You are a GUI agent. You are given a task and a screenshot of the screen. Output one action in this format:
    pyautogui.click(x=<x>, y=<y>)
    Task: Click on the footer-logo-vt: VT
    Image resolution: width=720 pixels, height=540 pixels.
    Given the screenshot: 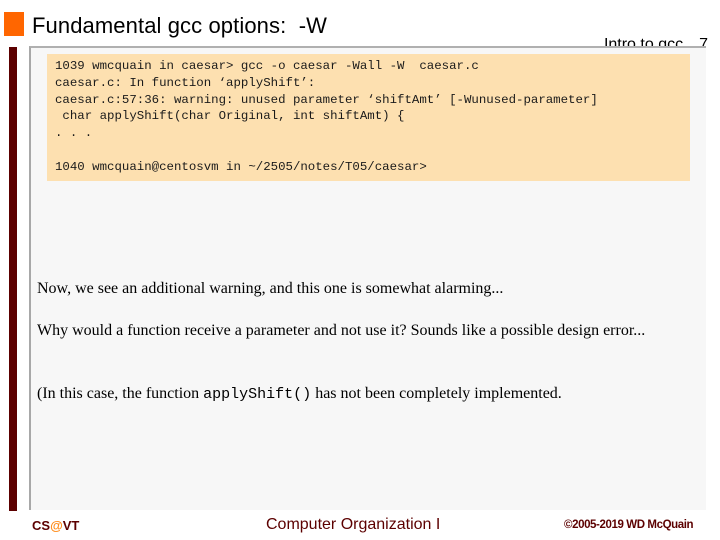 What is the action you would take?
    pyautogui.click(x=71, y=525)
    